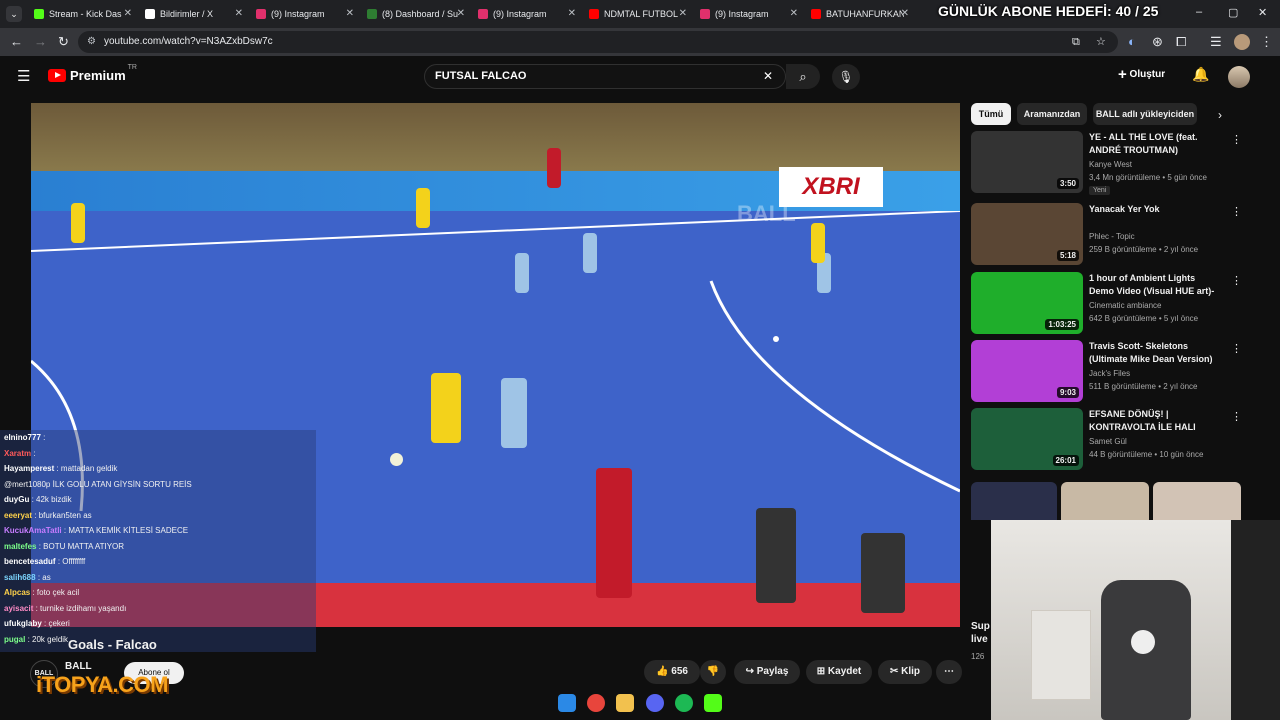  I want to click on site-info-icon: ⚙, so click(91, 42).